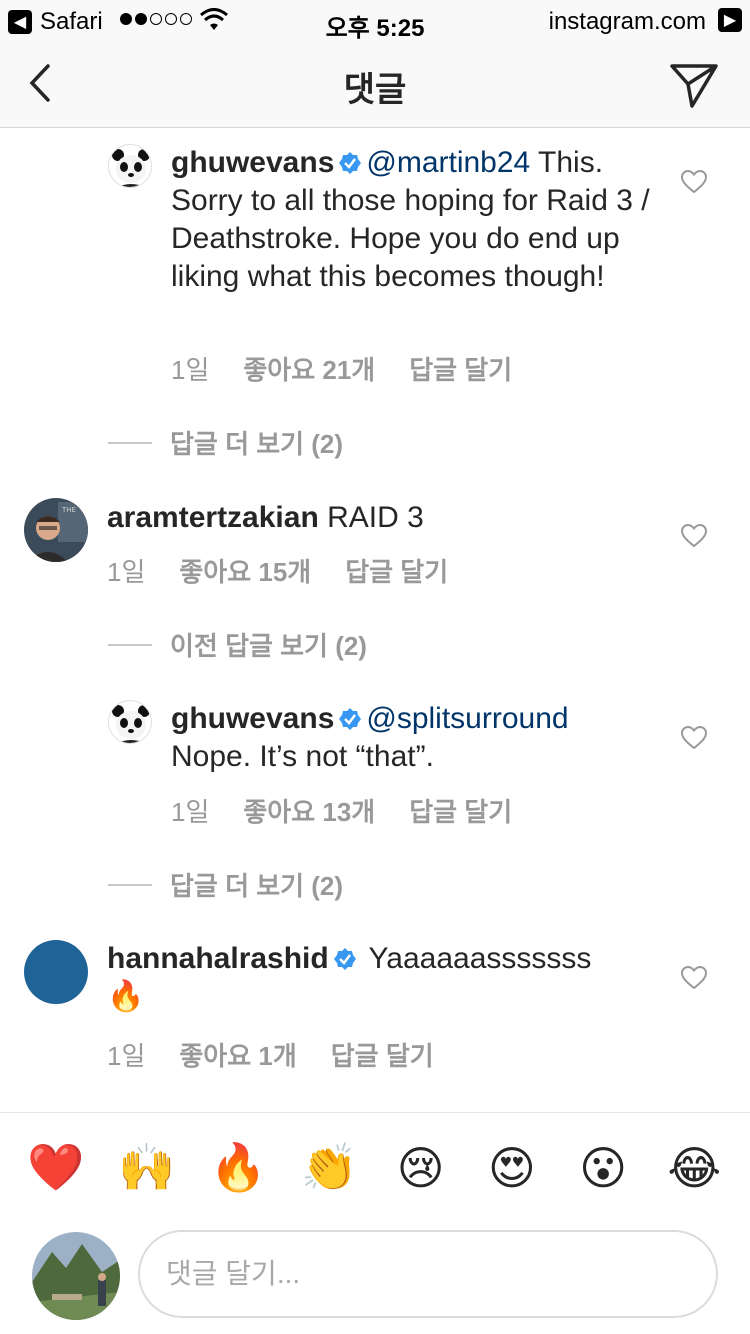 Image resolution: width=750 pixels, height=1334 pixels. What do you see at coordinates (375, 1167) in the screenshot?
I see `emoji-quick-bar: ❤️ 🙌 🔥 👏 😢 😍 😮 😂` at bounding box center [375, 1167].